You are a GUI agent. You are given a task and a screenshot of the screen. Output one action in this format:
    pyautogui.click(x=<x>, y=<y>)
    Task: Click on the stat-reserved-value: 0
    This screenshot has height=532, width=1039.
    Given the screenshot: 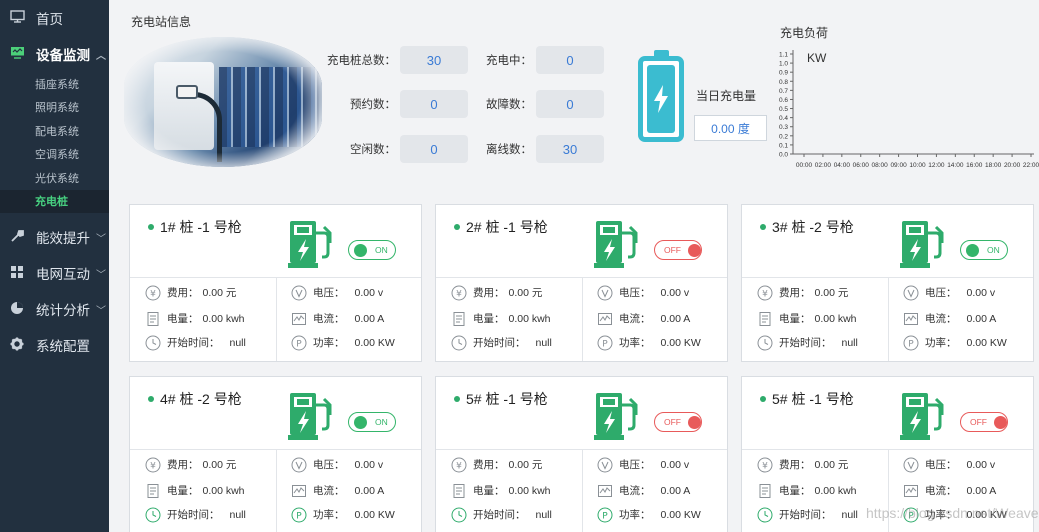 What is the action you would take?
    pyautogui.click(x=434, y=104)
    